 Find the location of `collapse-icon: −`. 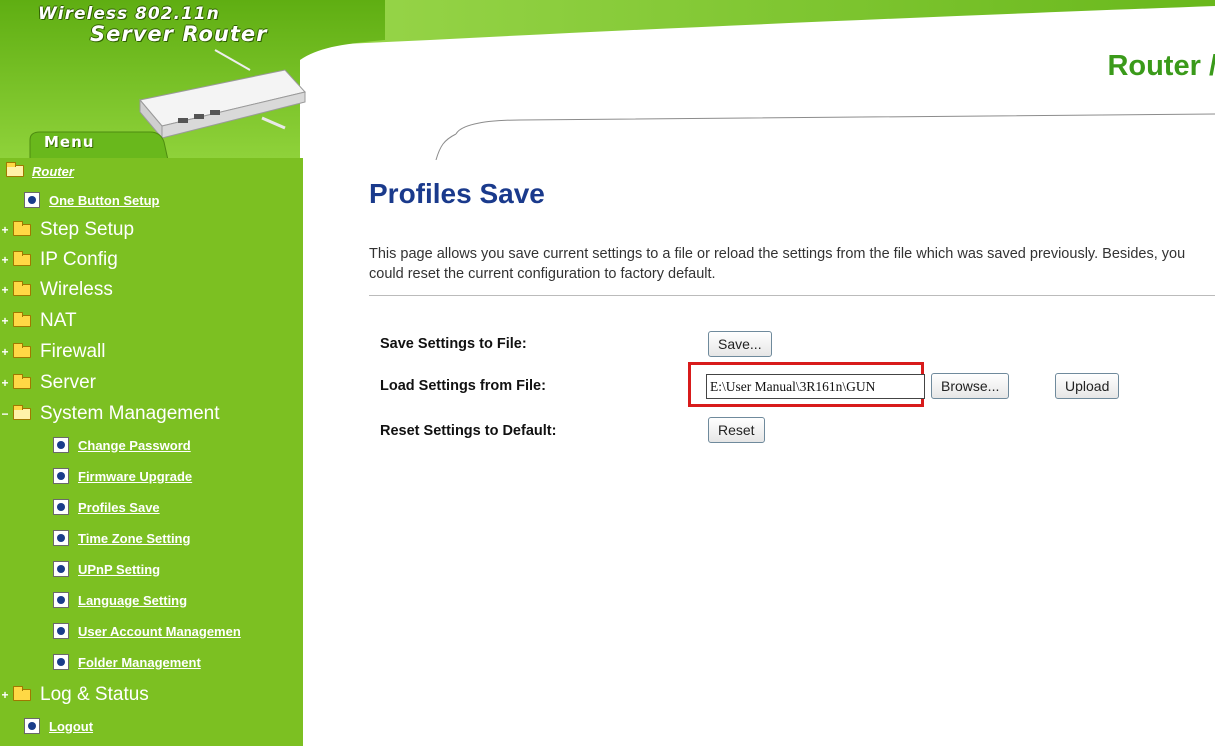

collapse-icon: − is located at coordinates (5, 414).